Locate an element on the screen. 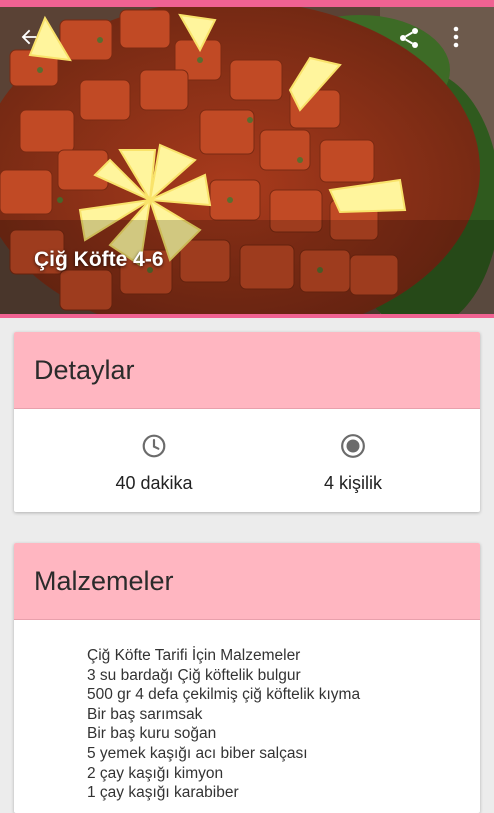 This screenshot has width=494, height=813. ingredient-line: Bir baş sarımsak is located at coordinates (145, 714).